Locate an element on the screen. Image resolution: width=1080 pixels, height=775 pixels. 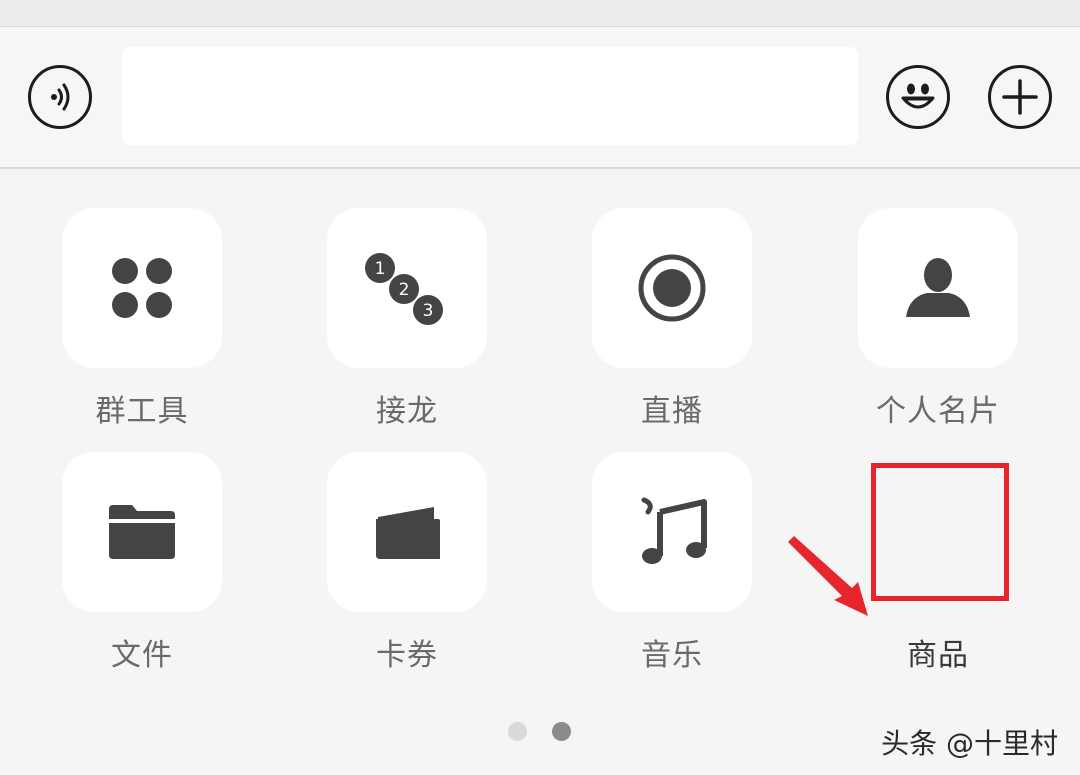
tile-chain: 1 2 3 is located at coordinates (407, 288).